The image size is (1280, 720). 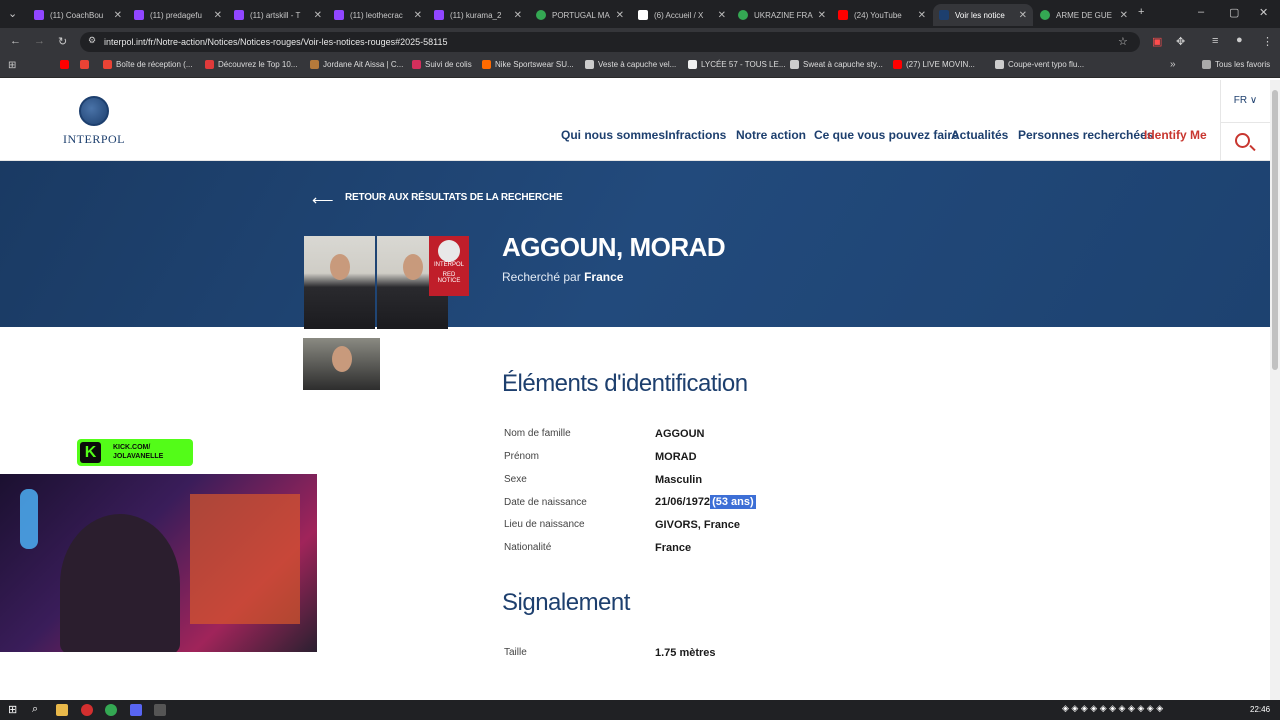 I want to click on tab-11: ARME DE GUE ✕, so click(x=1084, y=15).